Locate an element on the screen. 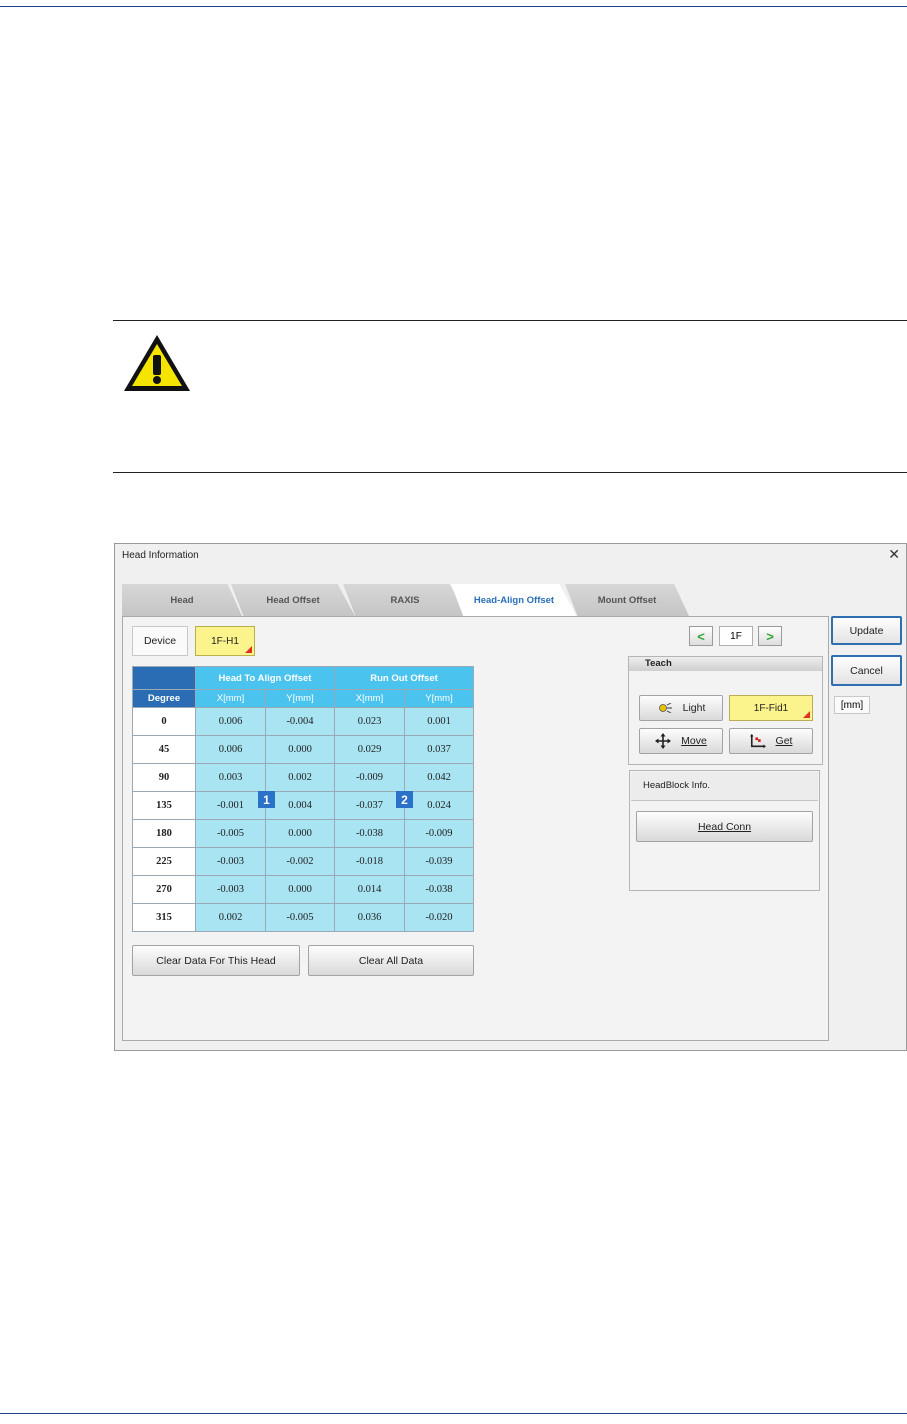 The width and height of the screenshot is (907, 1424). tab-head-align-offset: Head-Align Offset is located at coordinates (514, 600).